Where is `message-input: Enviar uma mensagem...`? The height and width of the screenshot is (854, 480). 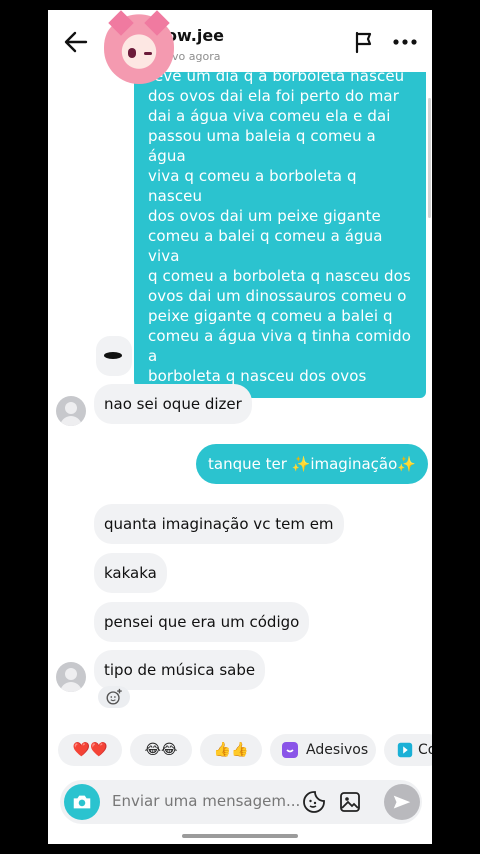 message-input: Enviar uma mensagem... is located at coordinates (206, 801).